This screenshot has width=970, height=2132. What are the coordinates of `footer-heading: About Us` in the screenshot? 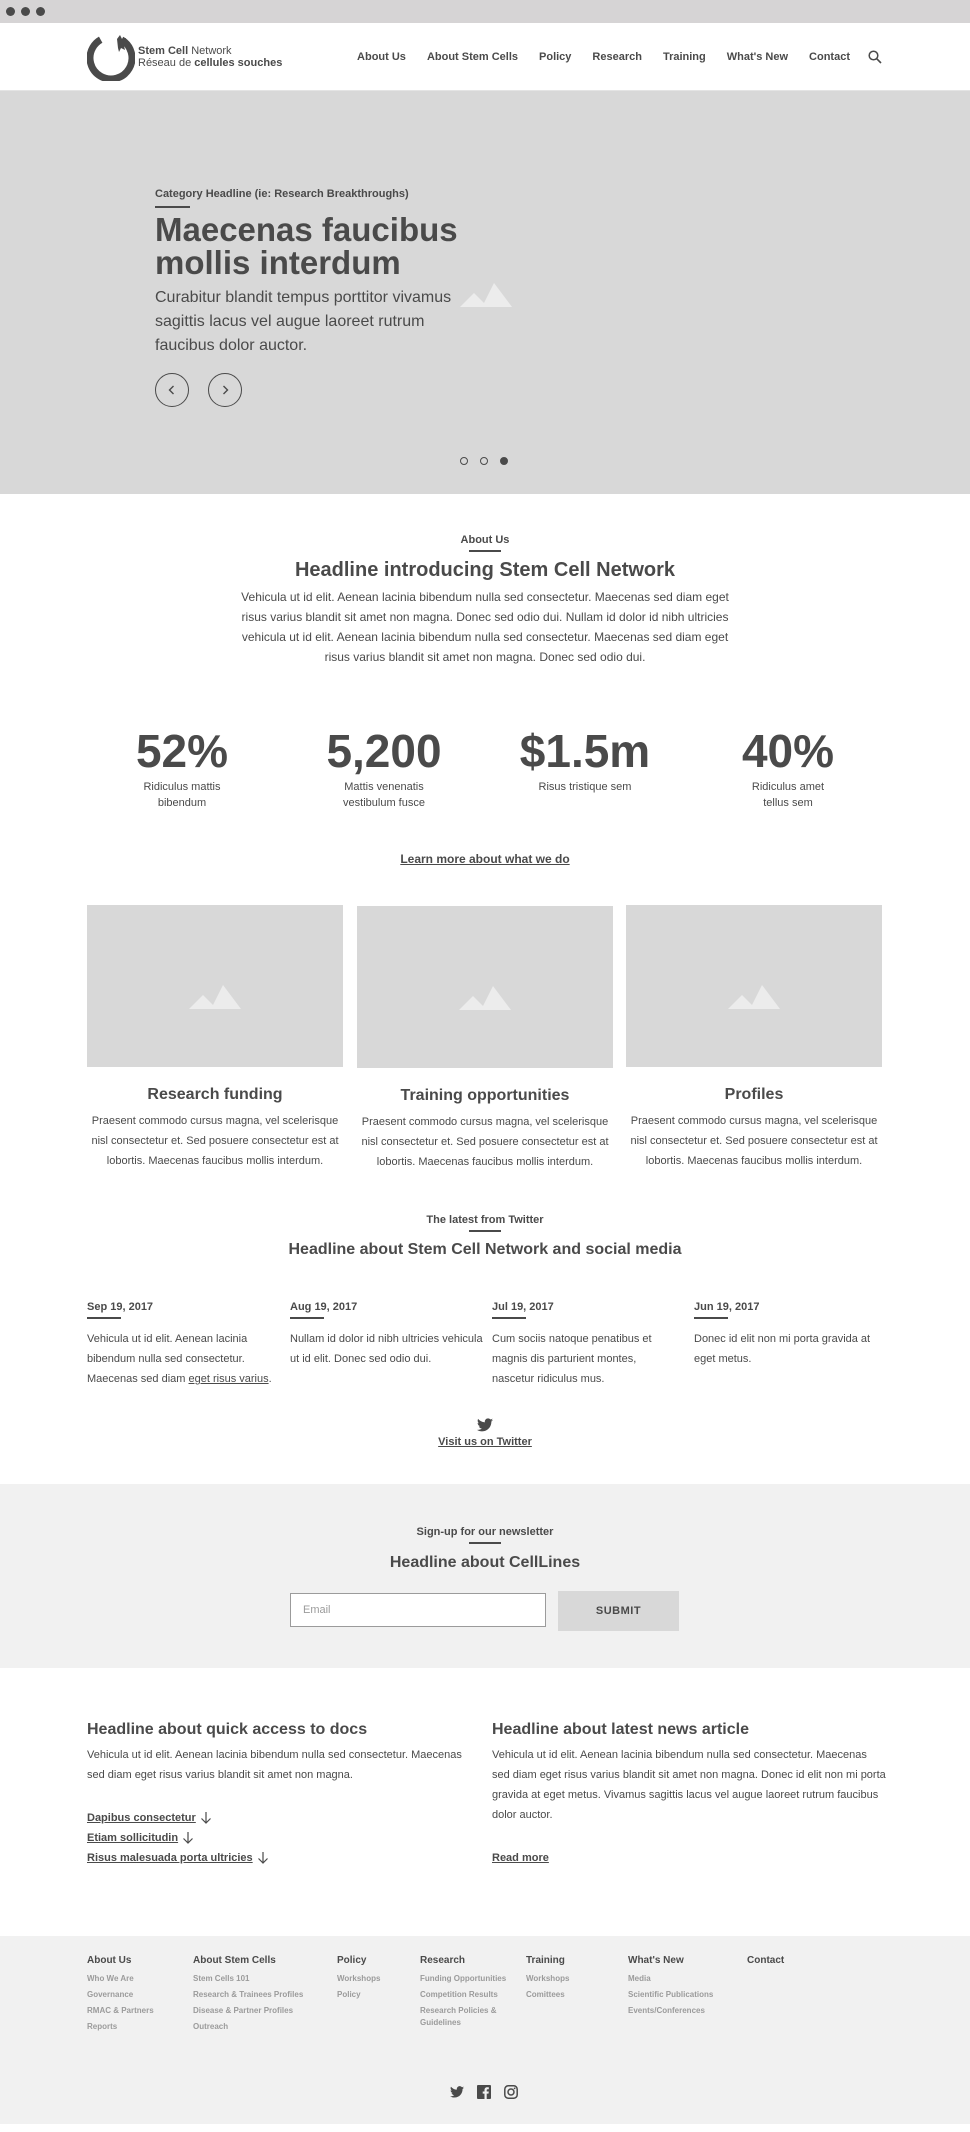 It's located at (120, 1960).